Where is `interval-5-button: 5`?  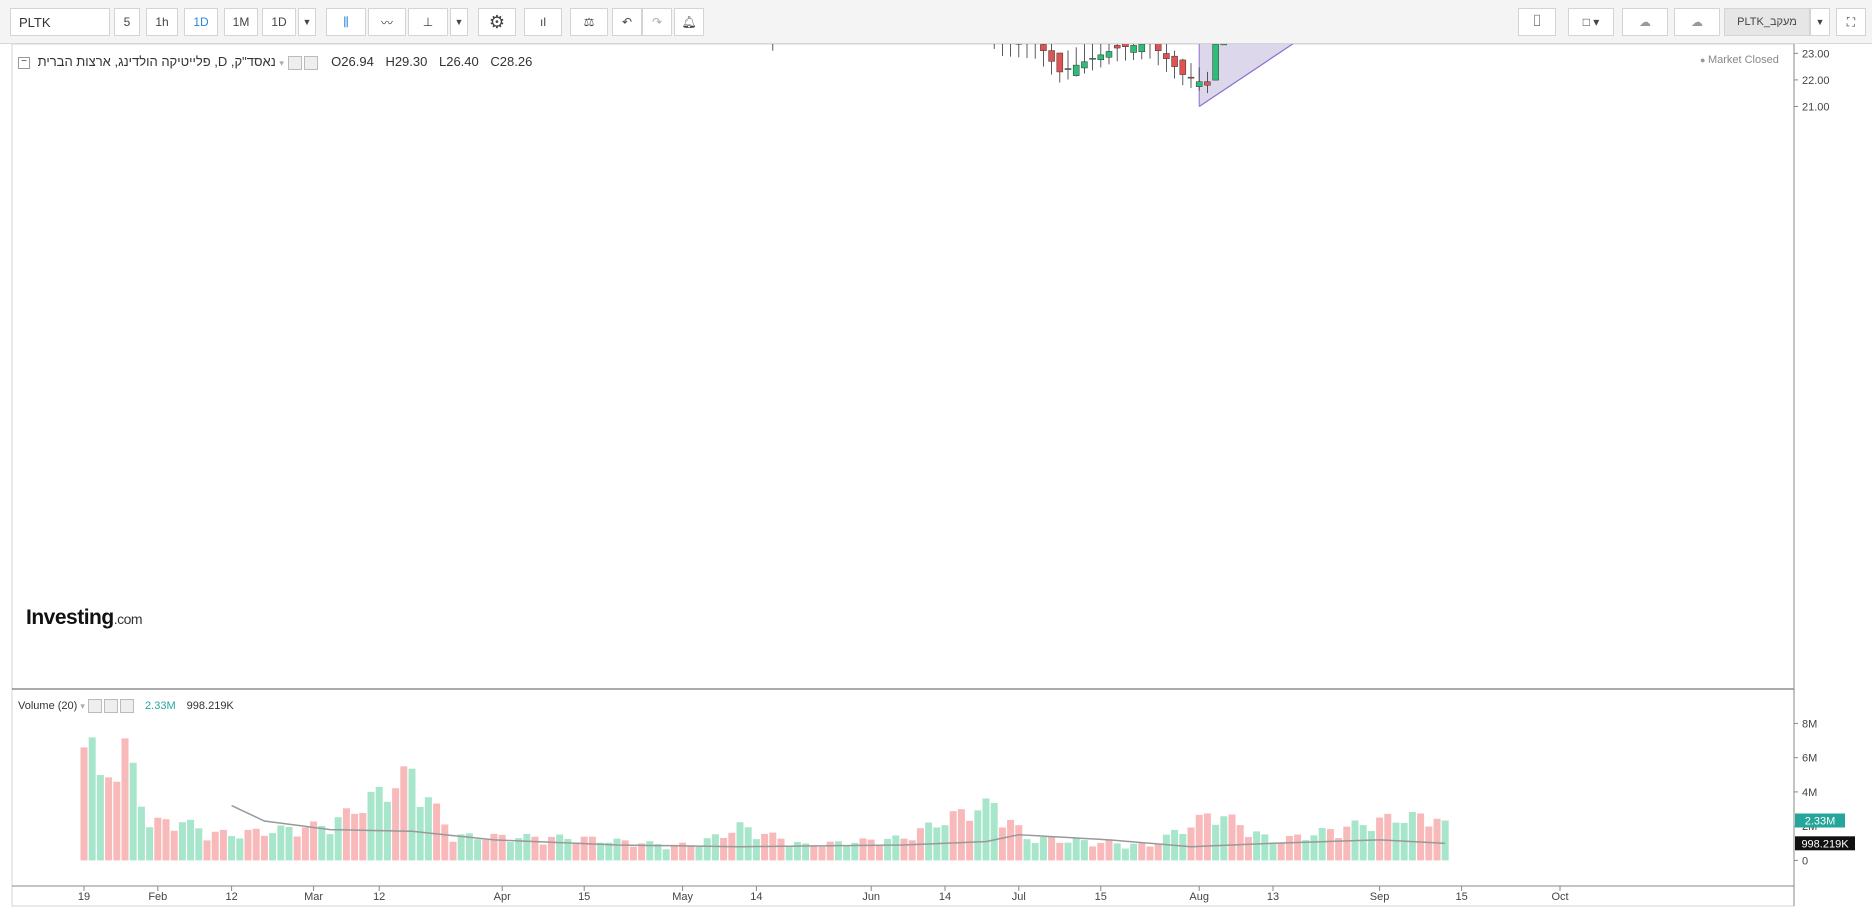 interval-5-button: 5 is located at coordinates (127, 22).